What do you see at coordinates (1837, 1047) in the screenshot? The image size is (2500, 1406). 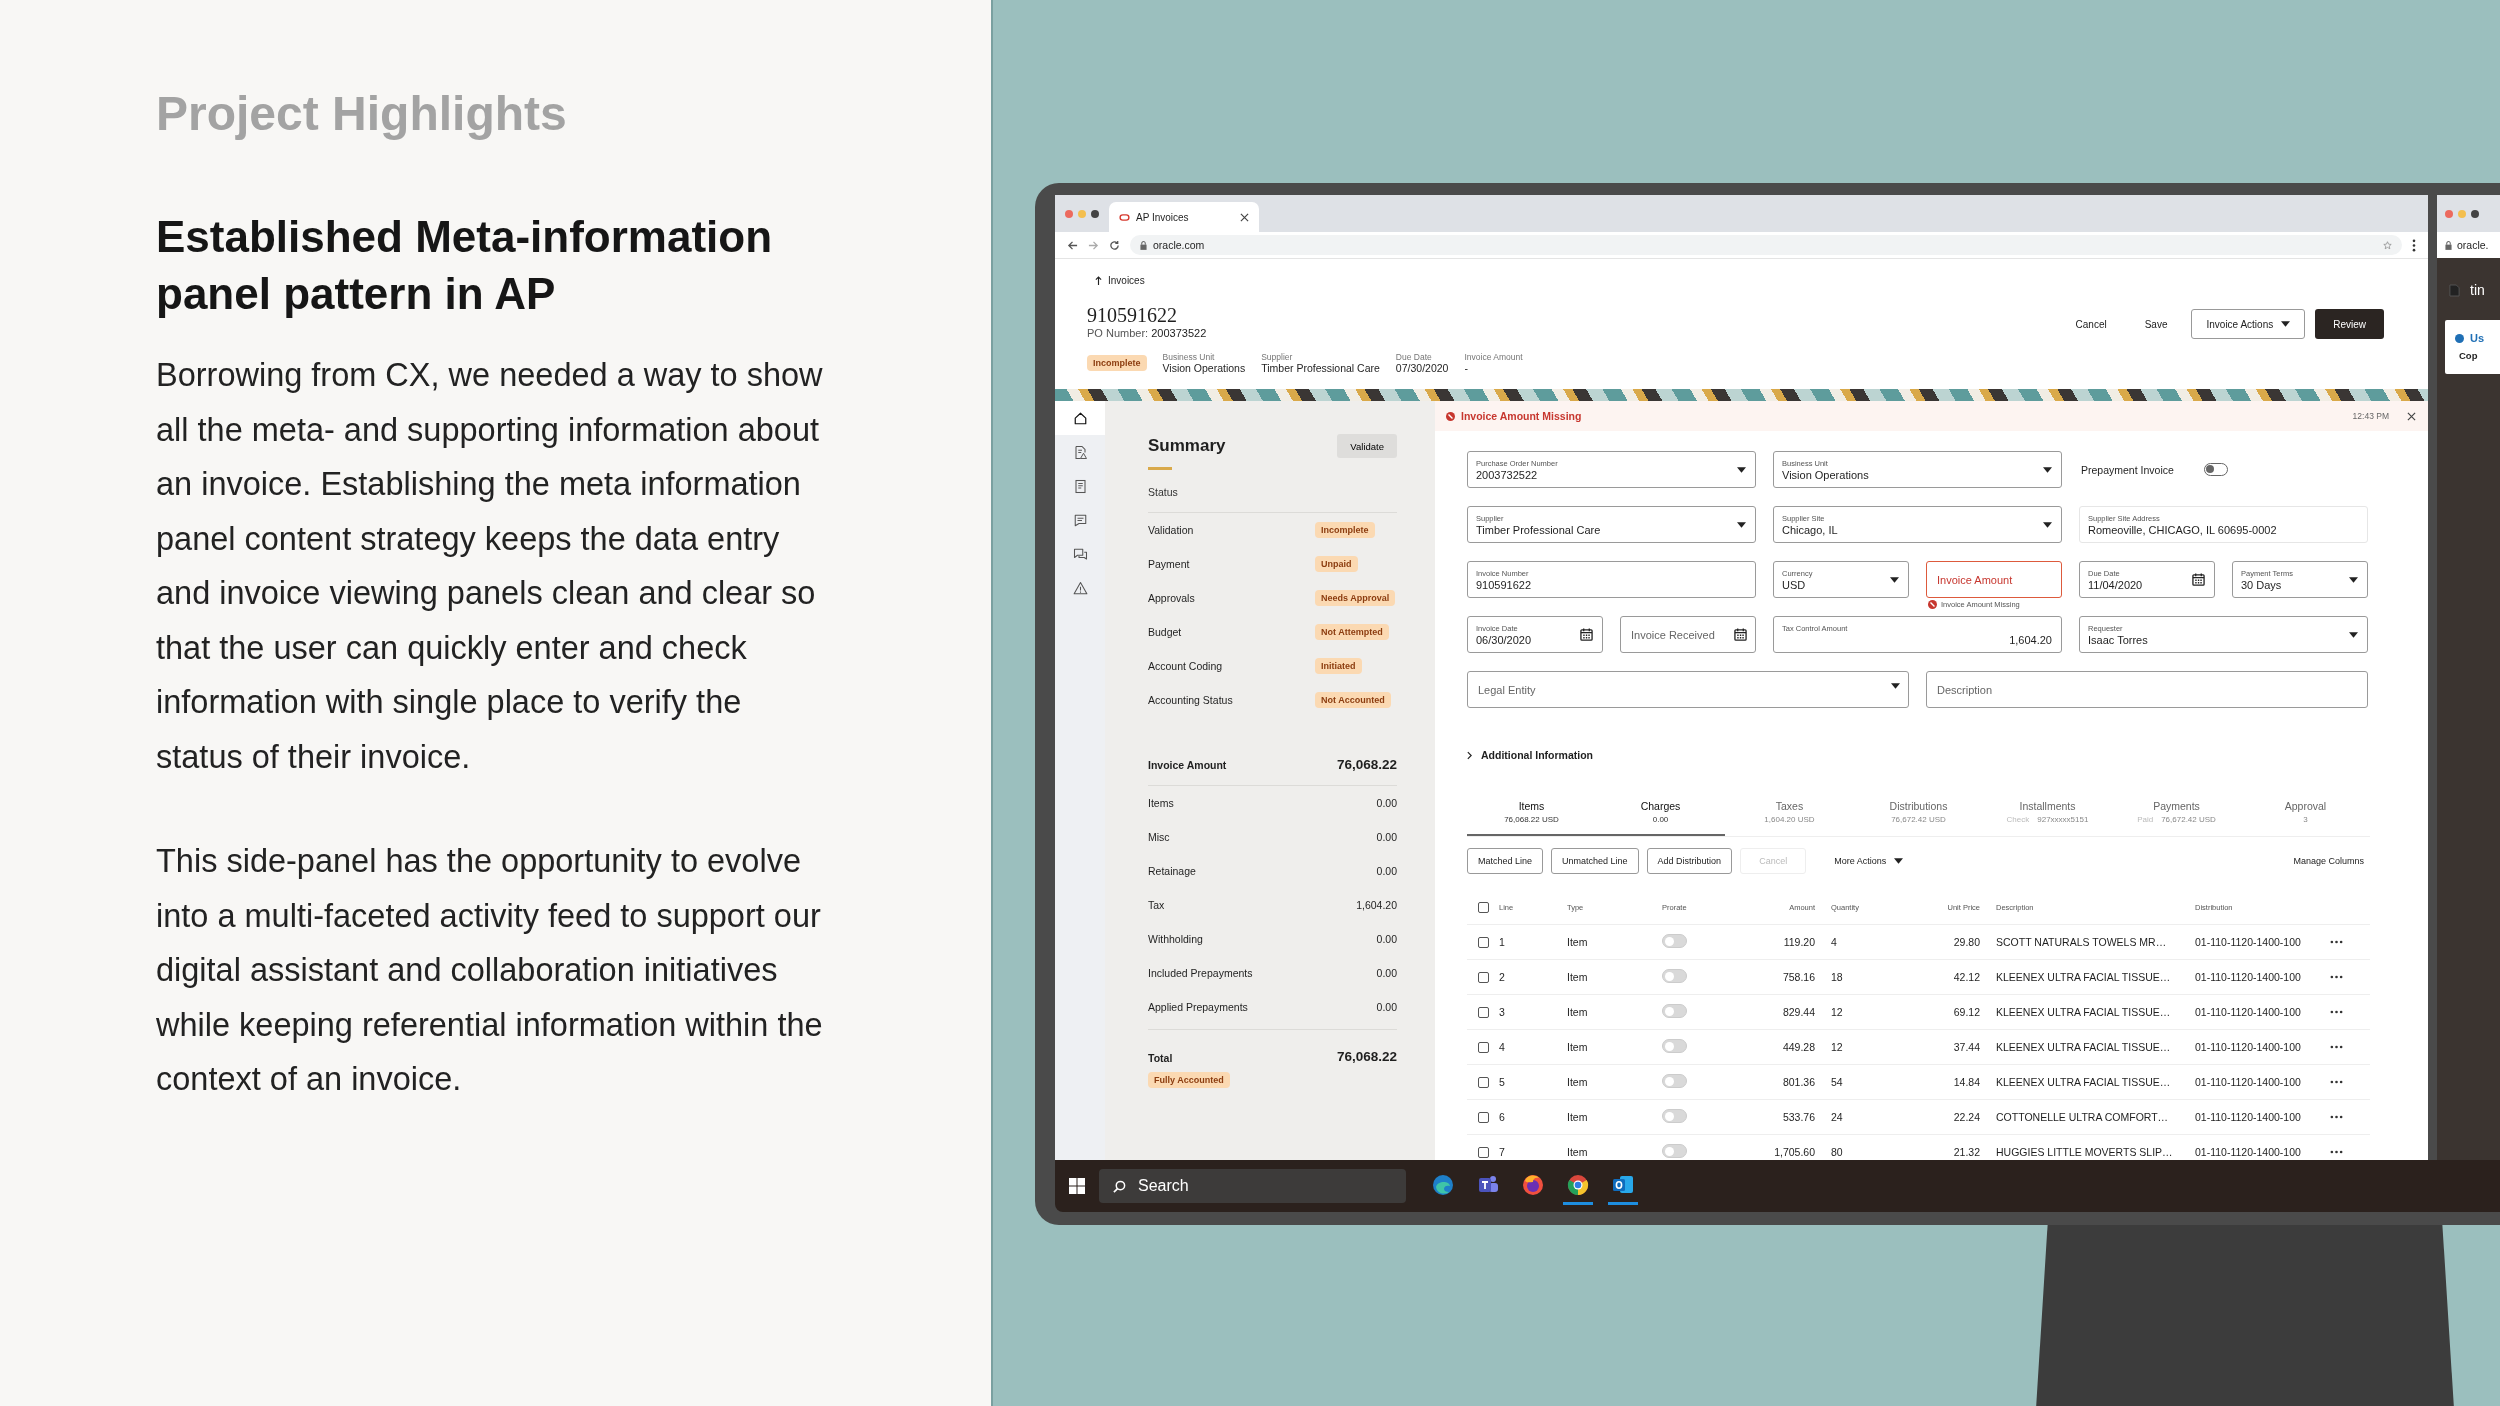 I see `table-cell-text: 12` at bounding box center [1837, 1047].